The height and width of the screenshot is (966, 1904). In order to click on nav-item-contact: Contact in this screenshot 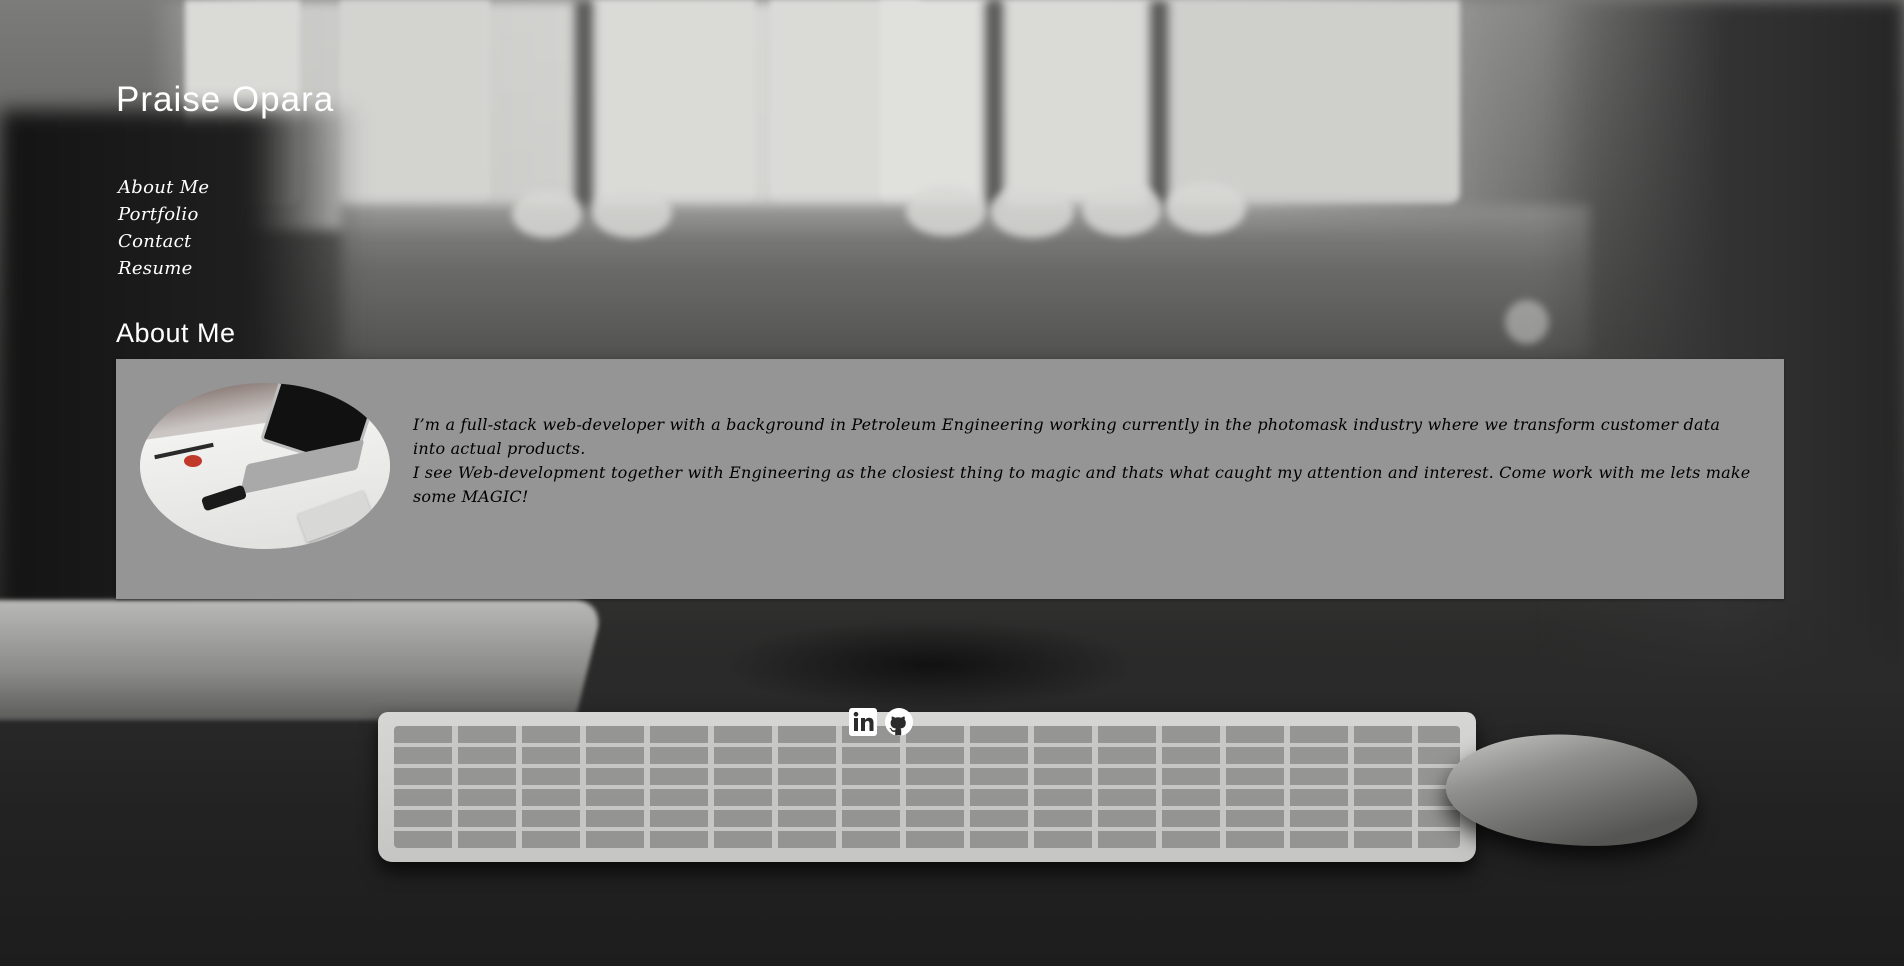, I will do `click(163, 241)`.